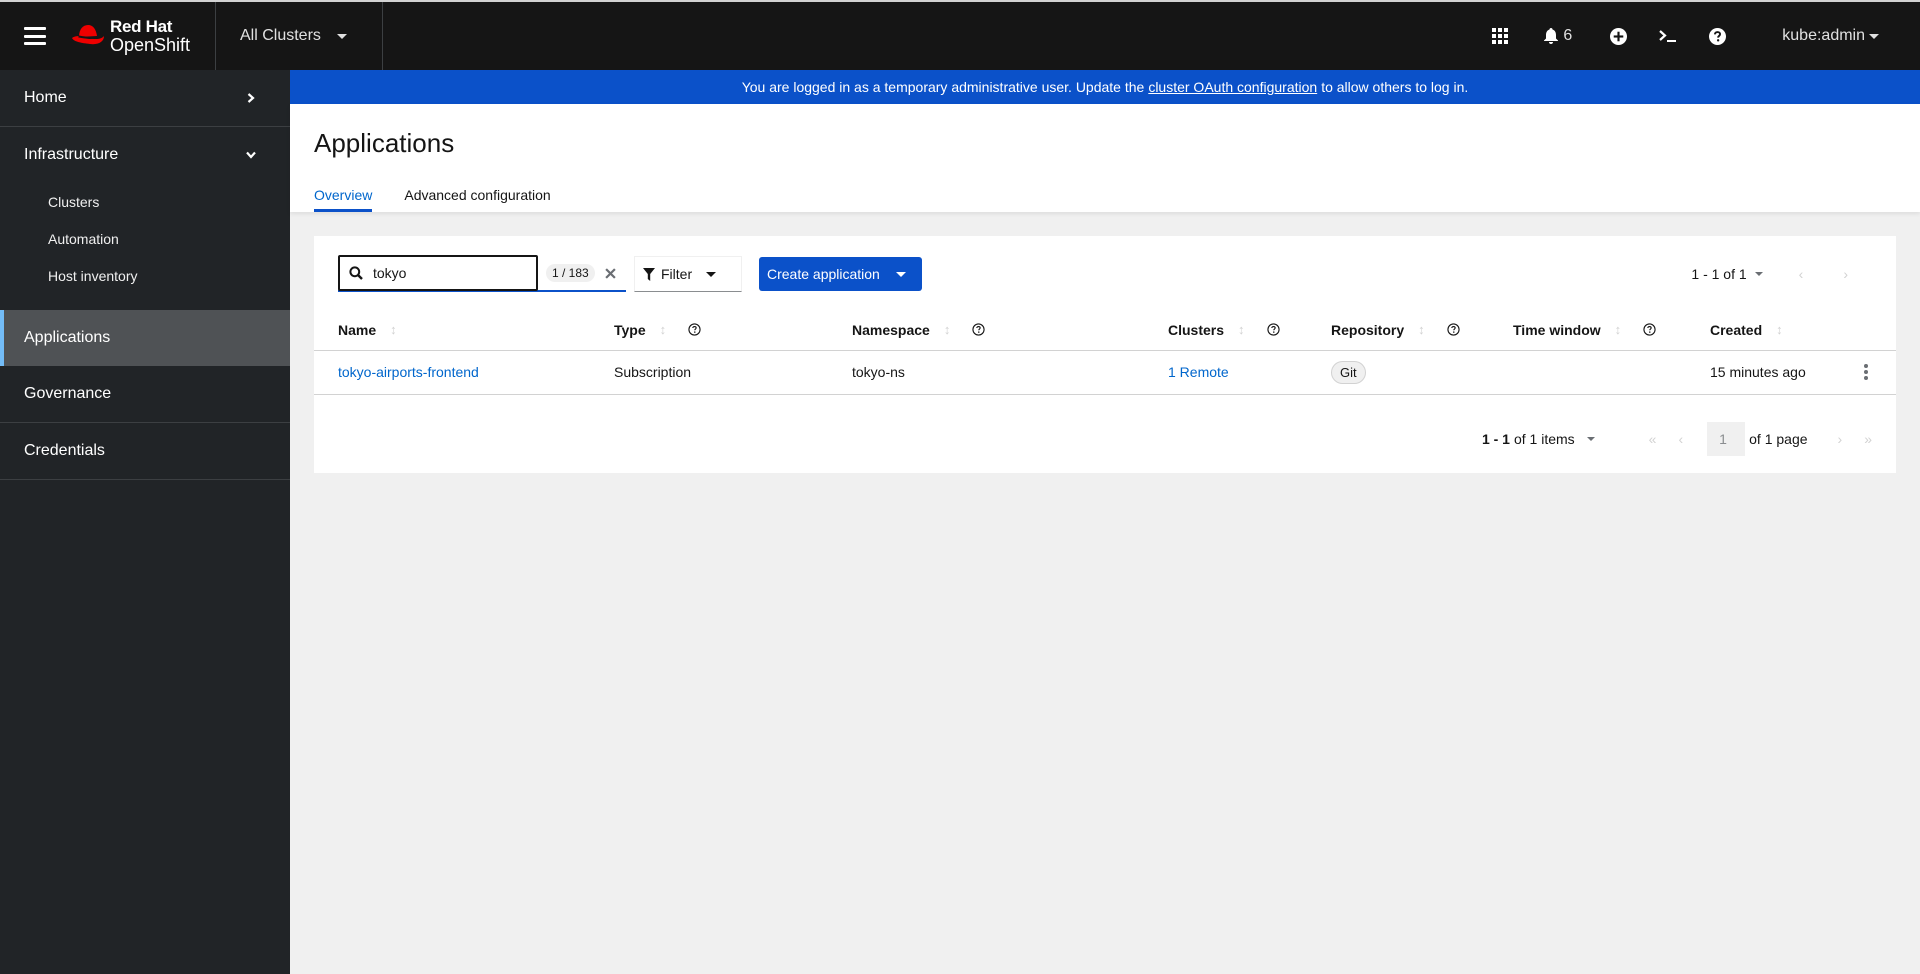  What do you see at coordinates (1868, 439) in the screenshot?
I see `last-page-button: »` at bounding box center [1868, 439].